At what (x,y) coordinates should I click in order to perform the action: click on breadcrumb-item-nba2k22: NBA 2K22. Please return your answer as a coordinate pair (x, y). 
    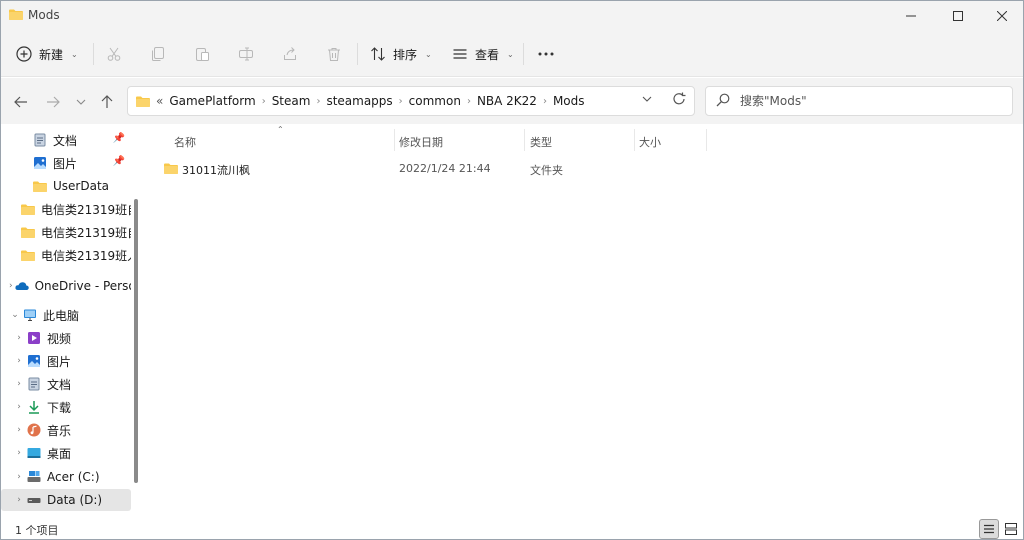
    Looking at the image, I should click on (507, 101).